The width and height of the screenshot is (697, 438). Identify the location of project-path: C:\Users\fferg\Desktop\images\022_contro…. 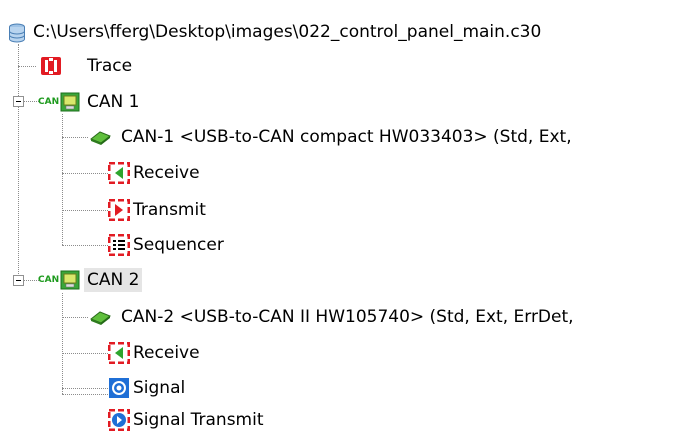
(287, 32).